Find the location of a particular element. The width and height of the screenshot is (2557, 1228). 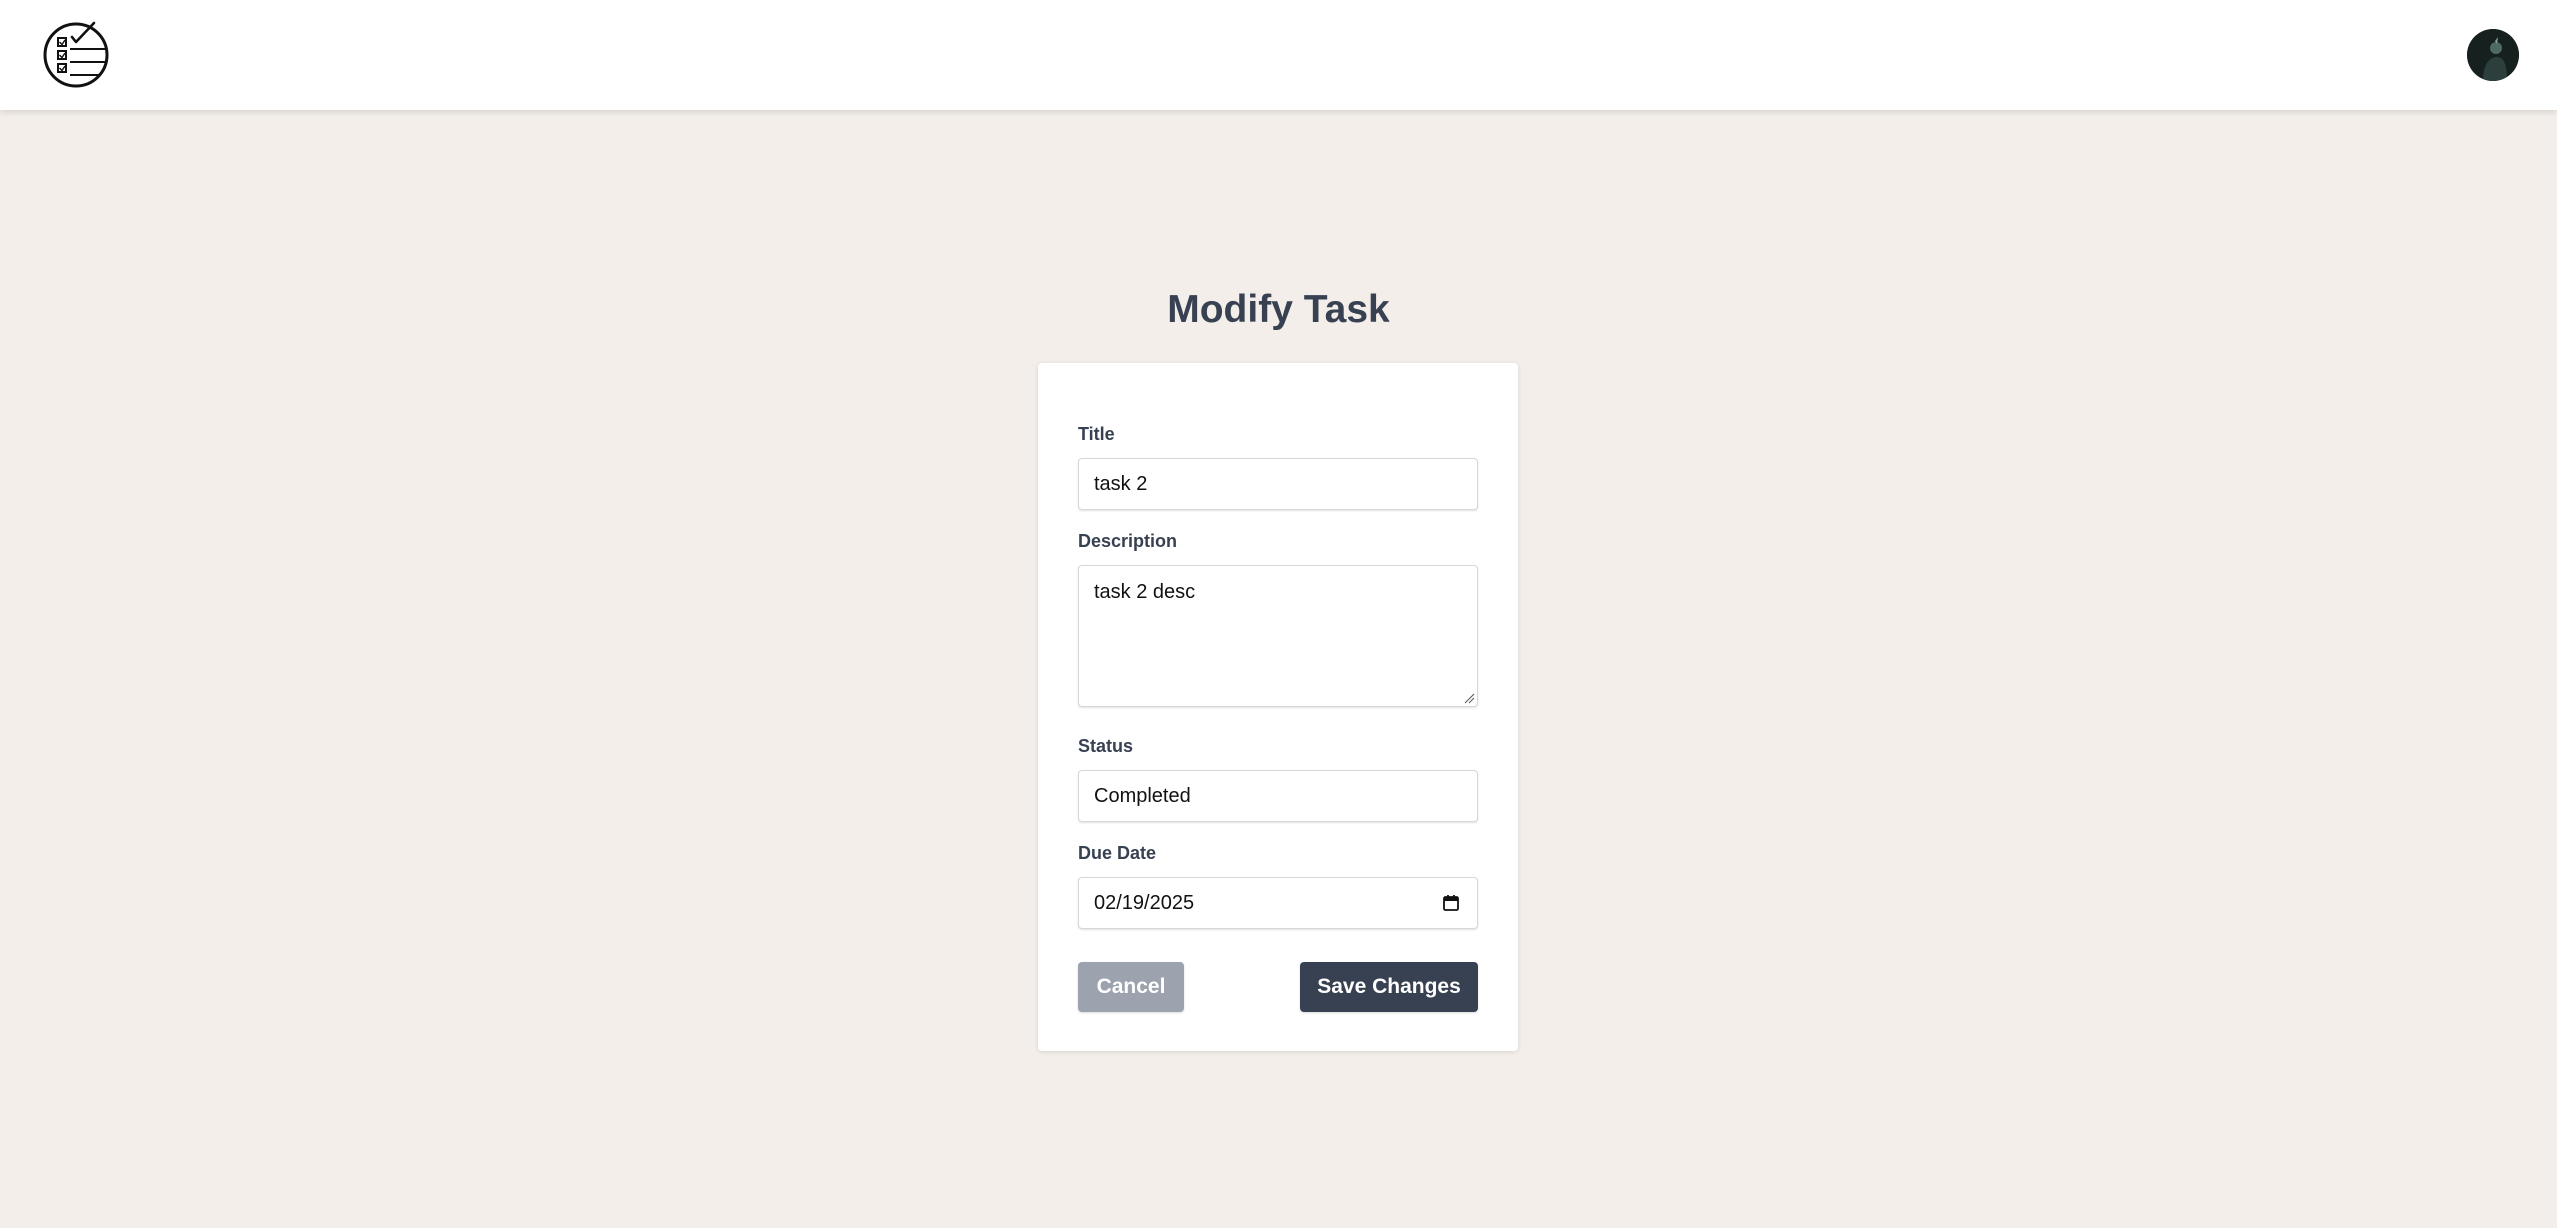

status-input: Completed is located at coordinates (1278, 796).